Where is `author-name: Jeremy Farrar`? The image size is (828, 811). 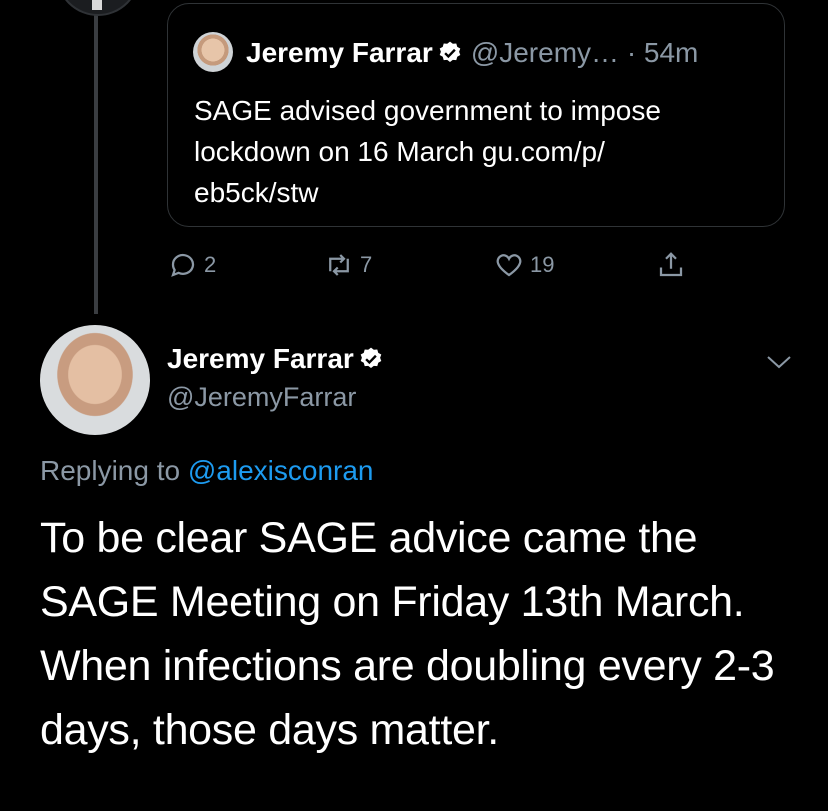 author-name: Jeremy Farrar is located at coordinates (275, 359).